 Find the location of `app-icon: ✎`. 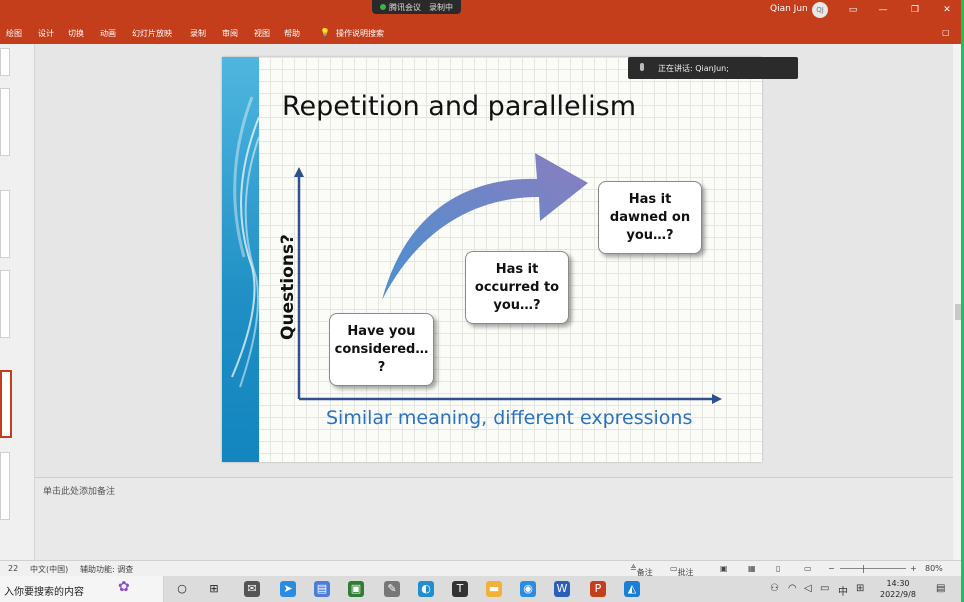

app-icon: ✎ is located at coordinates (392, 589).